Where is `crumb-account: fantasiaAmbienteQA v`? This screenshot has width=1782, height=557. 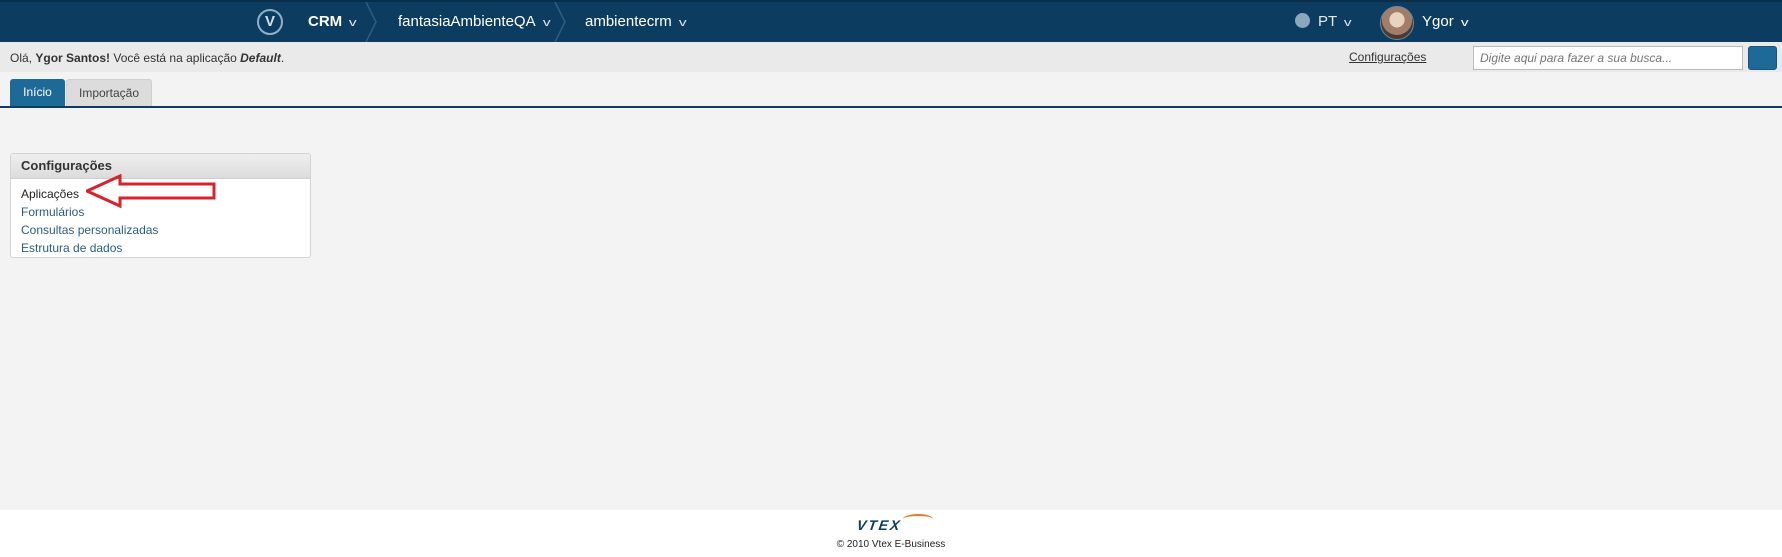 crumb-account: fantasiaAmbienteQA v is located at coordinates (474, 22).